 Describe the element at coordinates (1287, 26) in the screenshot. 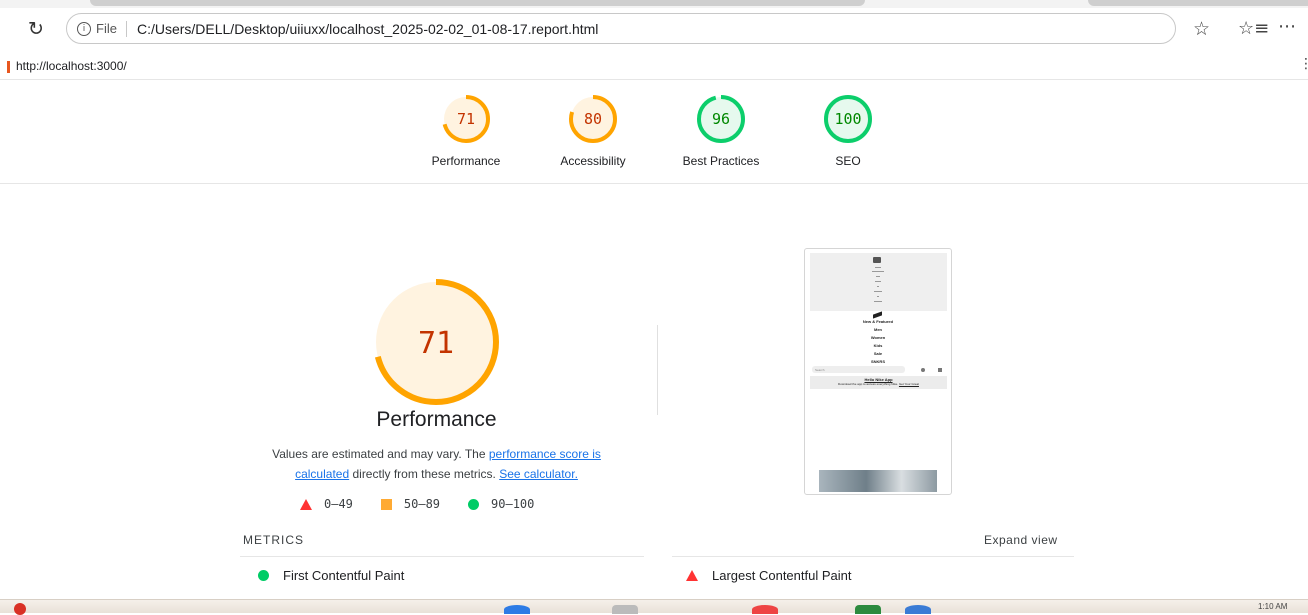

I see `more-menu-icon: ⋯` at that location.